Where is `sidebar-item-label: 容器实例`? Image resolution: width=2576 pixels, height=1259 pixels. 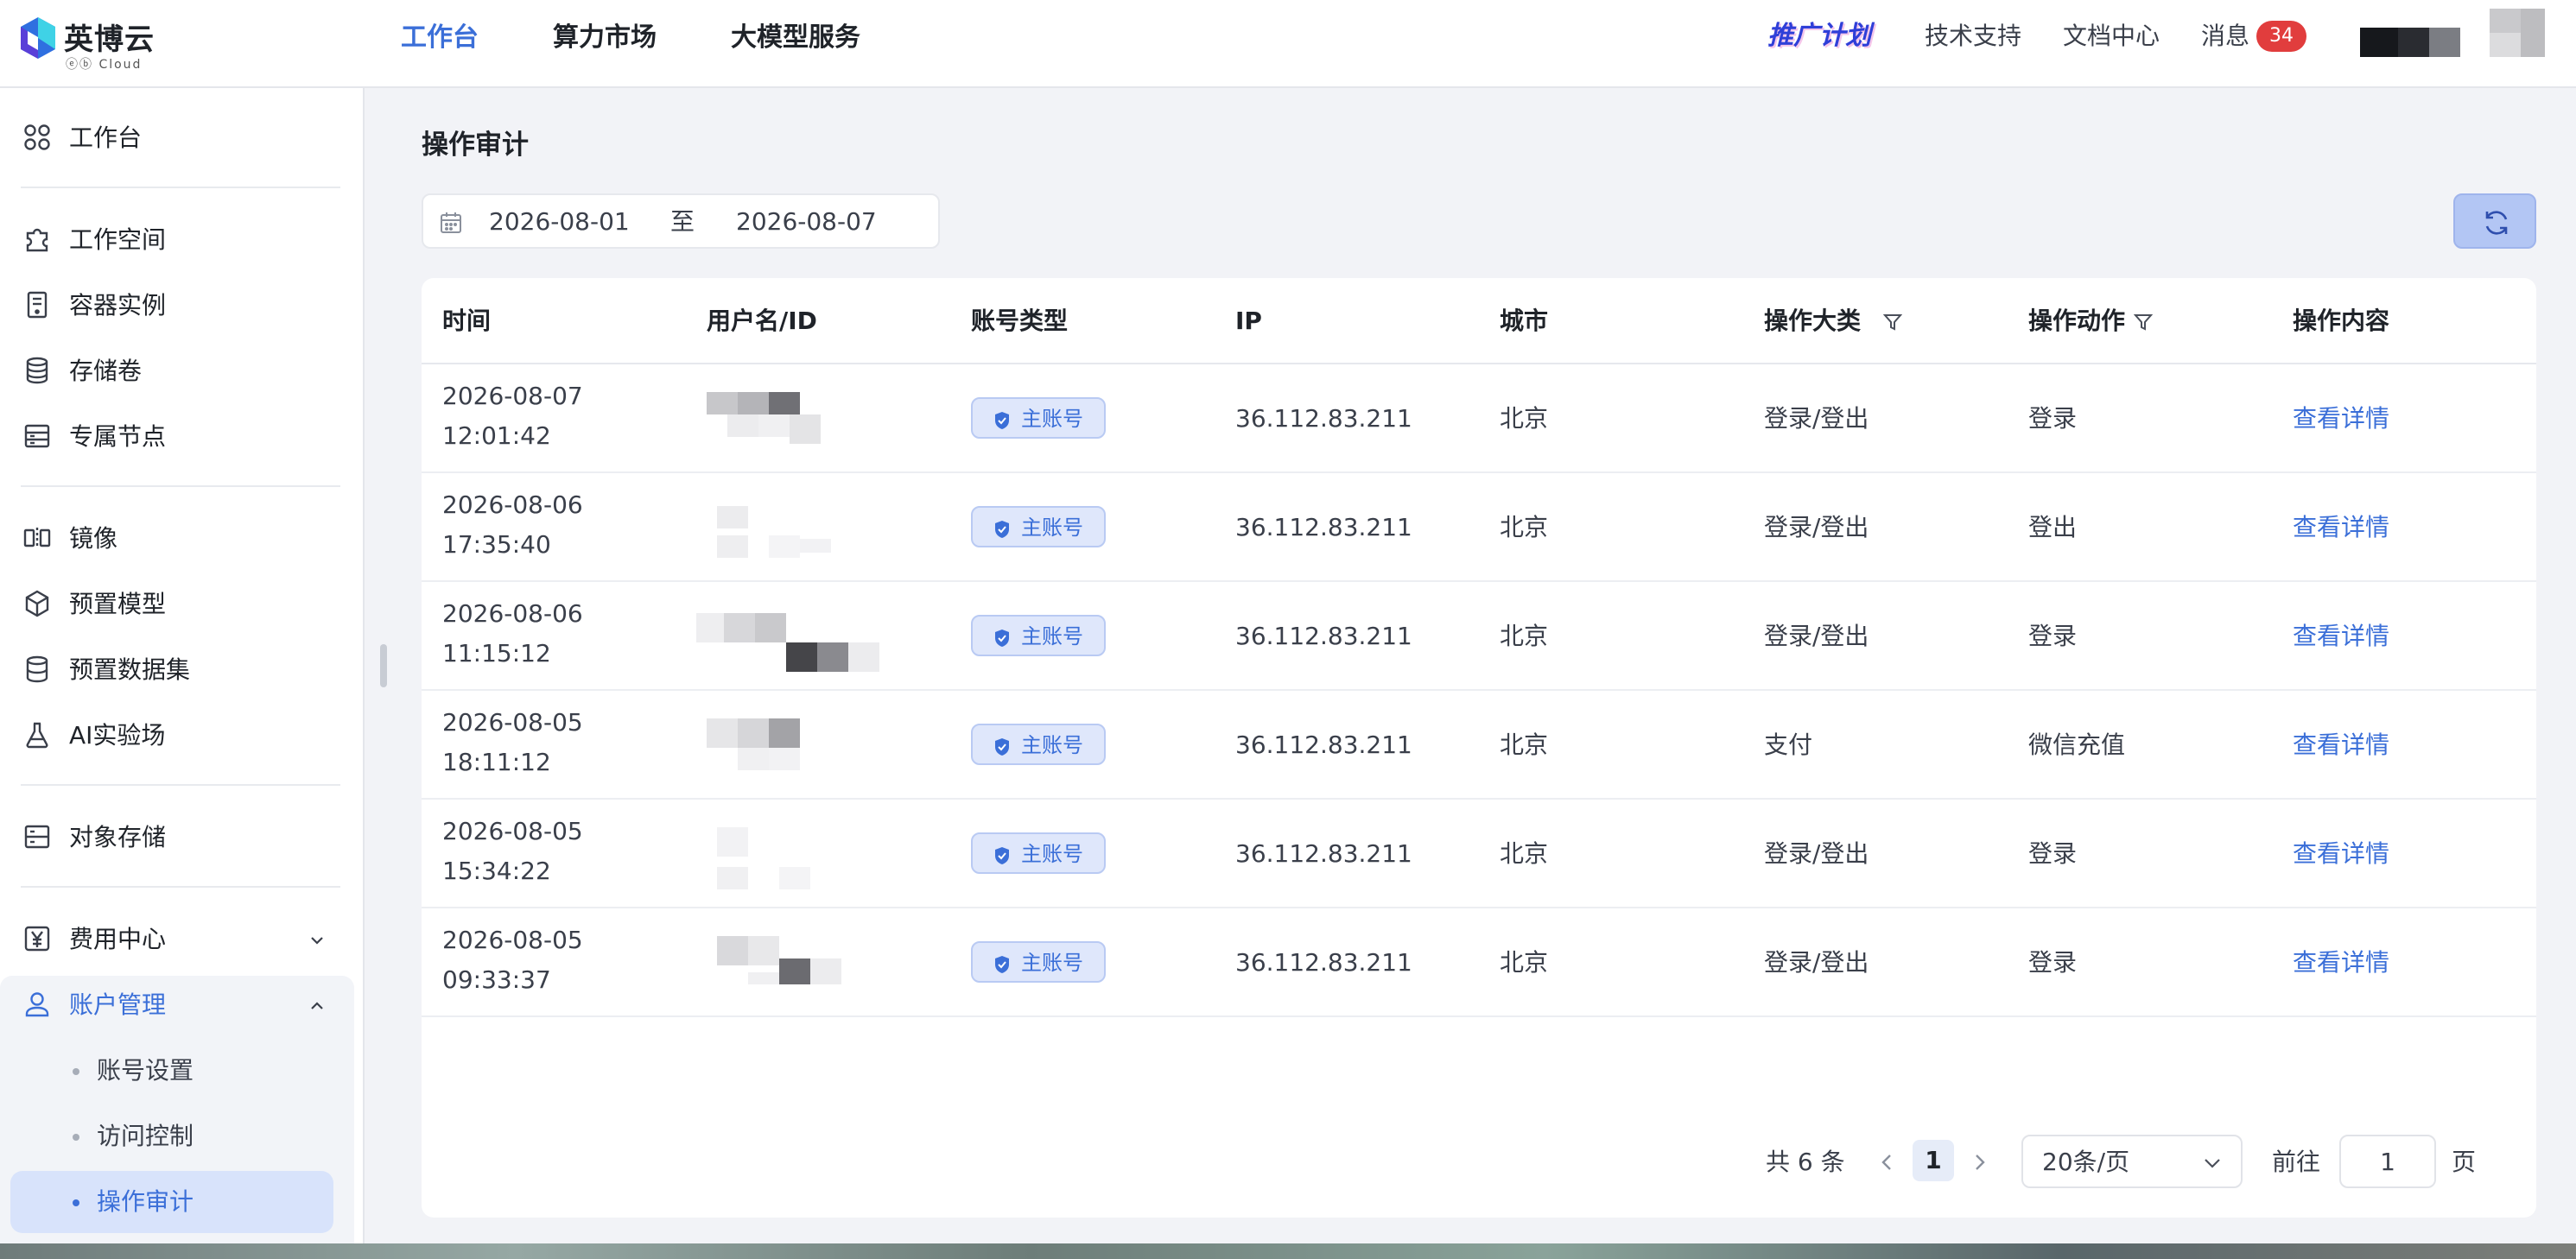
sidebar-item-label: 容器实例 is located at coordinates (118, 305).